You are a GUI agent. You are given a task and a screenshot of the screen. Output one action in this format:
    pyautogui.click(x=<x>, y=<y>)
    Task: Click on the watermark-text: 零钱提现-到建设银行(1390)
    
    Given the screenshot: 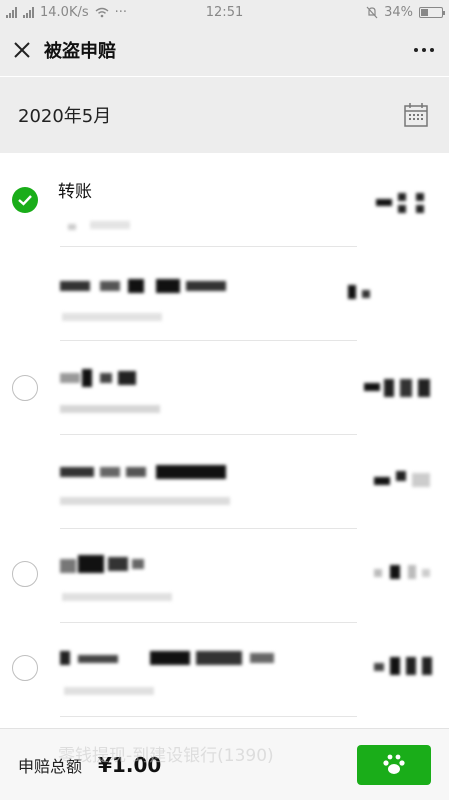 What is the action you would take?
    pyautogui.click(x=166, y=756)
    